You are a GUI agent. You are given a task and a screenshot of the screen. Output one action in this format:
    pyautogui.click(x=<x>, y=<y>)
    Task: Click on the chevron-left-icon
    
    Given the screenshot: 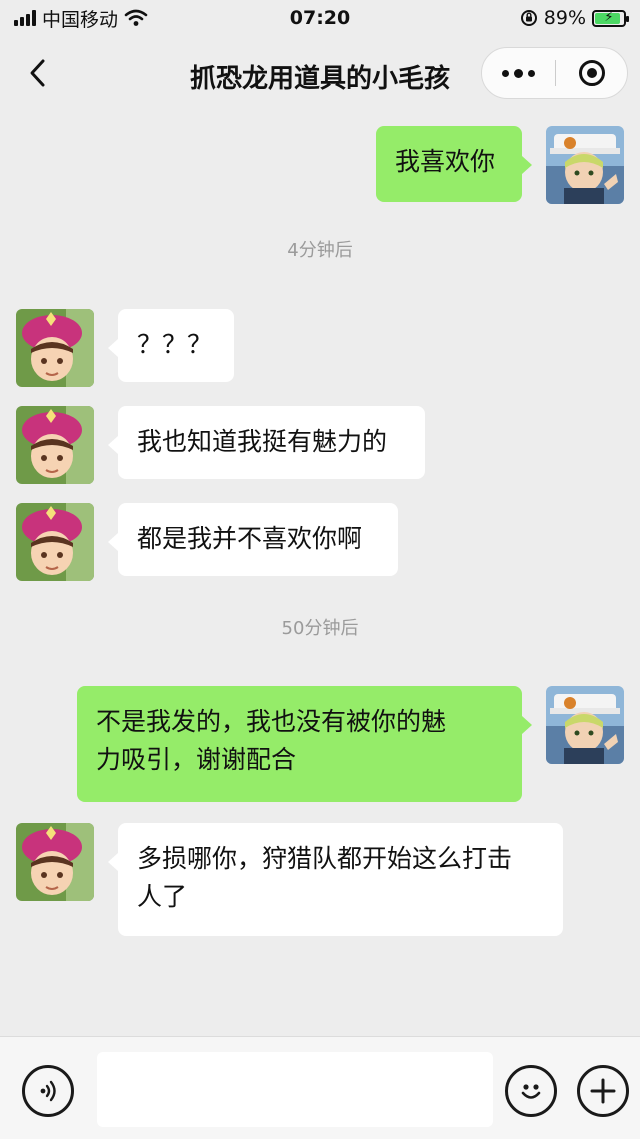 What is the action you would take?
    pyautogui.click(x=37, y=73)
    